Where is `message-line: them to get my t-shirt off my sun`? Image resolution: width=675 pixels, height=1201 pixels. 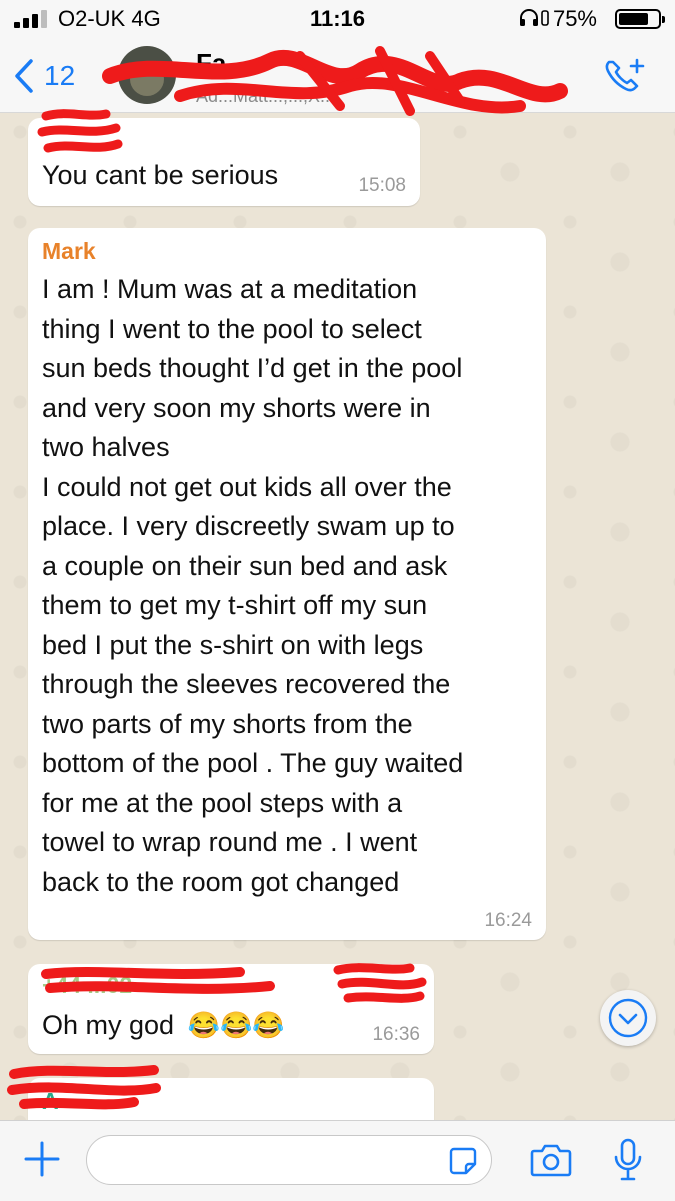 message-line: them to get my t-shirt off my sun is located at coordinates (235, 605).